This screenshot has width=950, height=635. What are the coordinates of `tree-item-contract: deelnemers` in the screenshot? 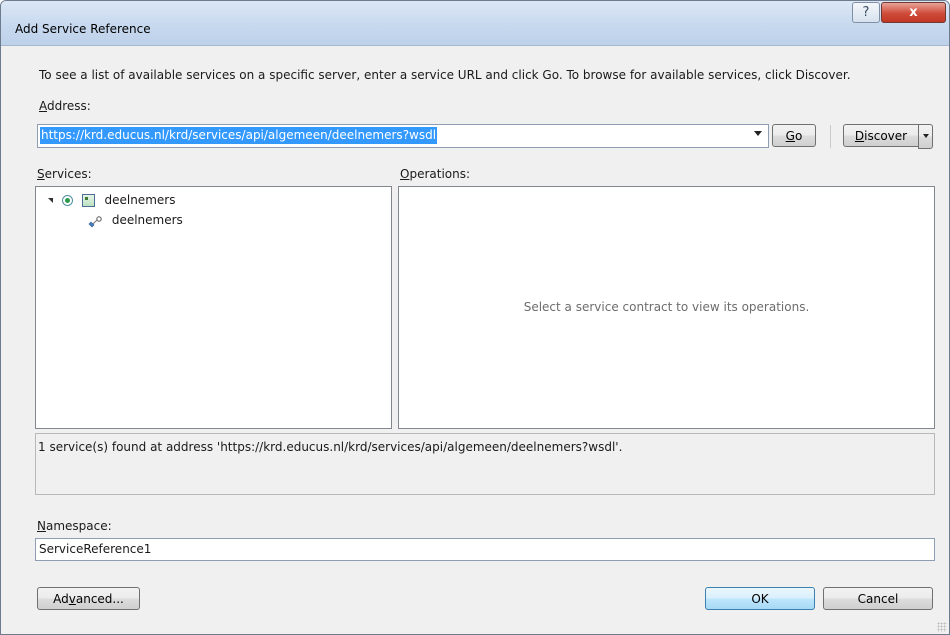 It's located at (135, 220).